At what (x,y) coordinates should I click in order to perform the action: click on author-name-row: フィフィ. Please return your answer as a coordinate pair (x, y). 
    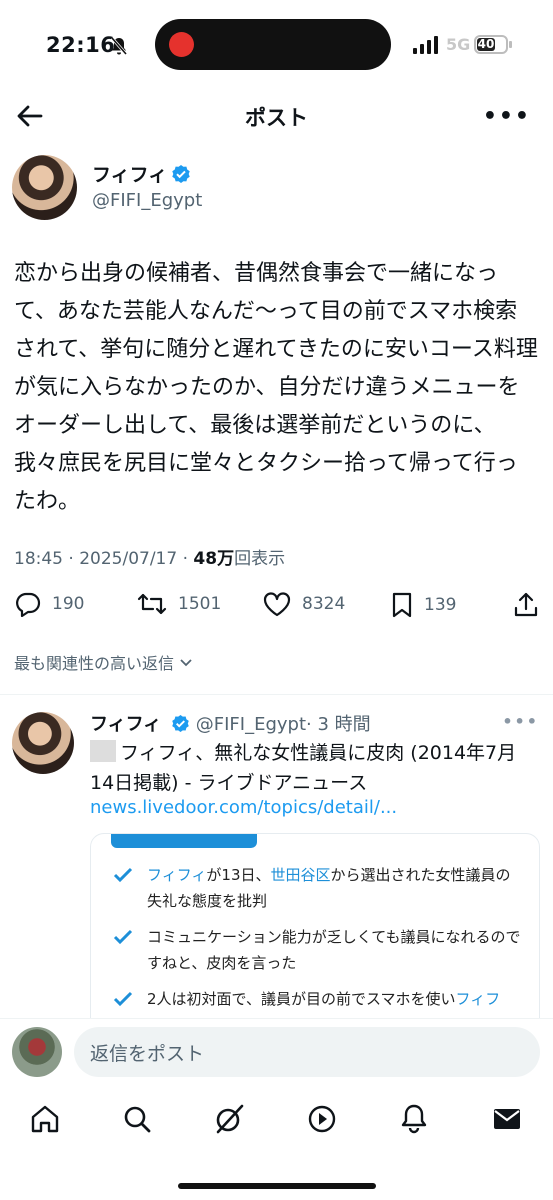
    Looking at the image, I should click on (141, 173).